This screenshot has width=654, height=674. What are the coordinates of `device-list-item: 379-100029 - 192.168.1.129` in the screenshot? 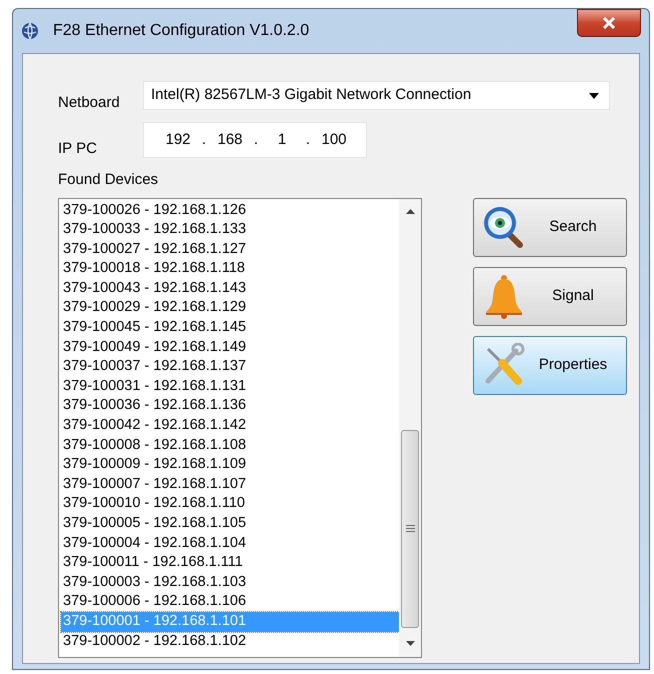 It's located at (230, 308).